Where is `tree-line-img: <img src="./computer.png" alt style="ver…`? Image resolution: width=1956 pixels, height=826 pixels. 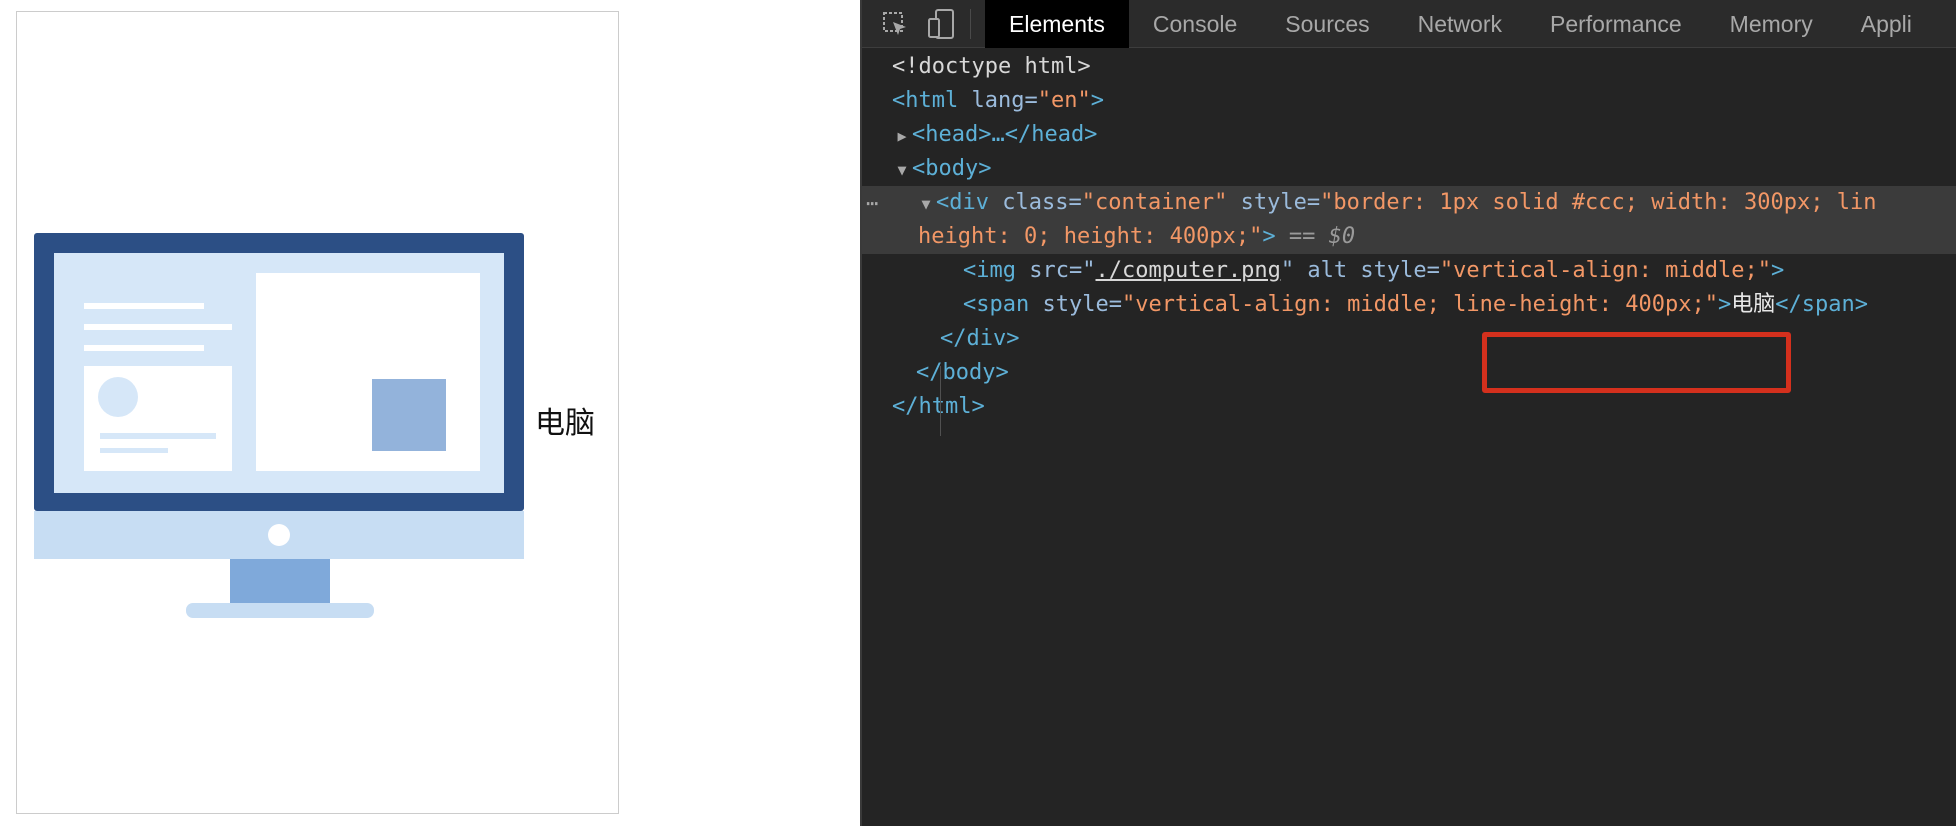
tree-line-img: <img src="./computer.png" alt style="ver… is located at coordinates (1409, 271).